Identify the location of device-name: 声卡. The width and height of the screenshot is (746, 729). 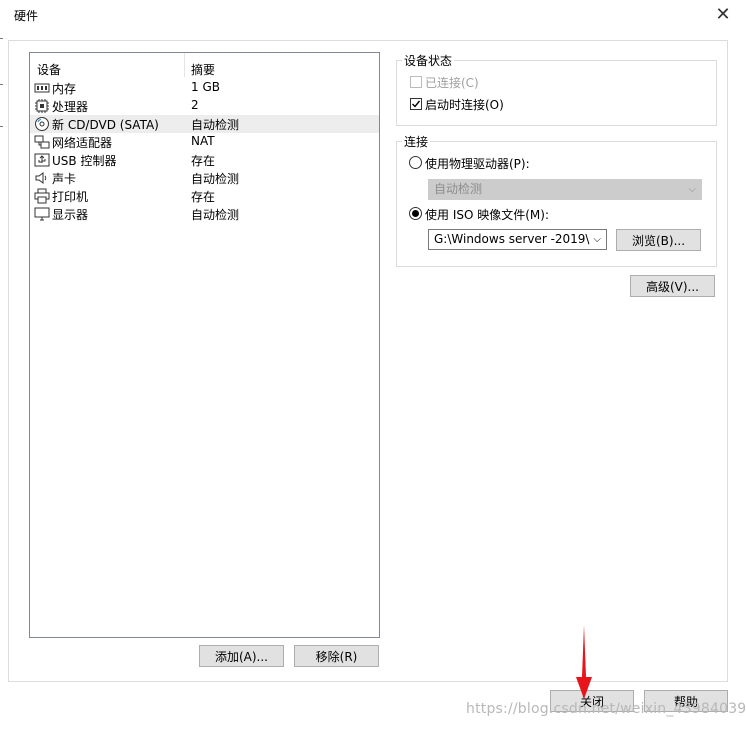
(64, 179).